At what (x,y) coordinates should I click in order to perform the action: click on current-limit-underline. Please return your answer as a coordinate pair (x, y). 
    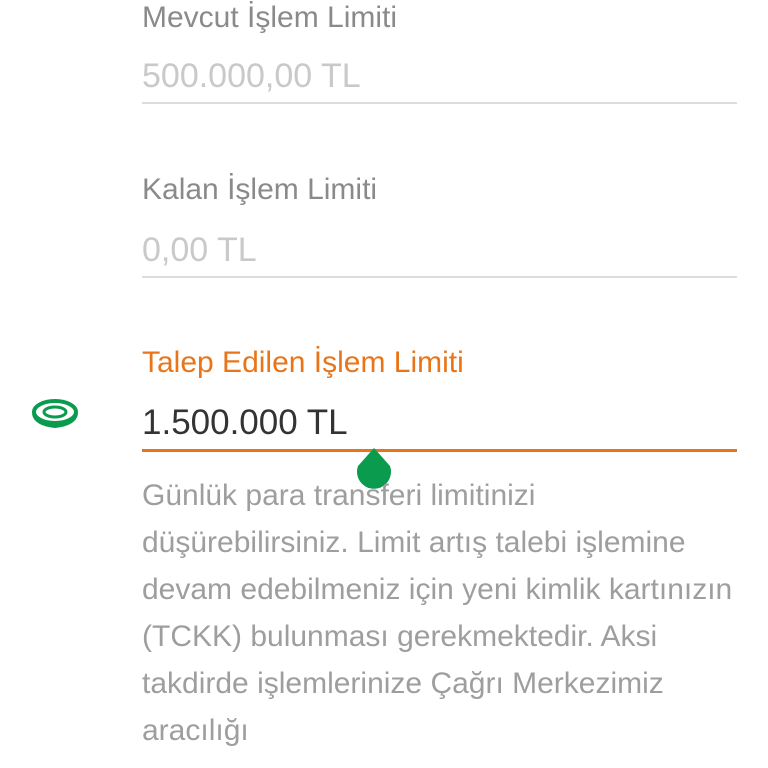
    Looking at the image, I should click on (439, 103).